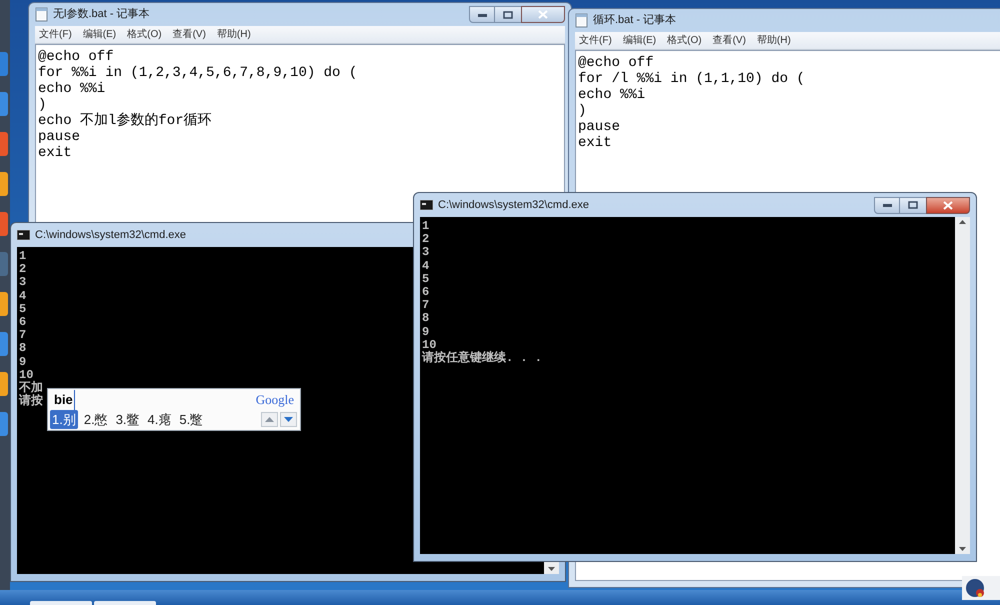 The height and width of the screenshot is (605, 1000). What do you see at coordinates (692, 79) in the screenshot?
I see `code-line: for /l %%i in (1,1,10) do (` at bounding box center [692, 79].